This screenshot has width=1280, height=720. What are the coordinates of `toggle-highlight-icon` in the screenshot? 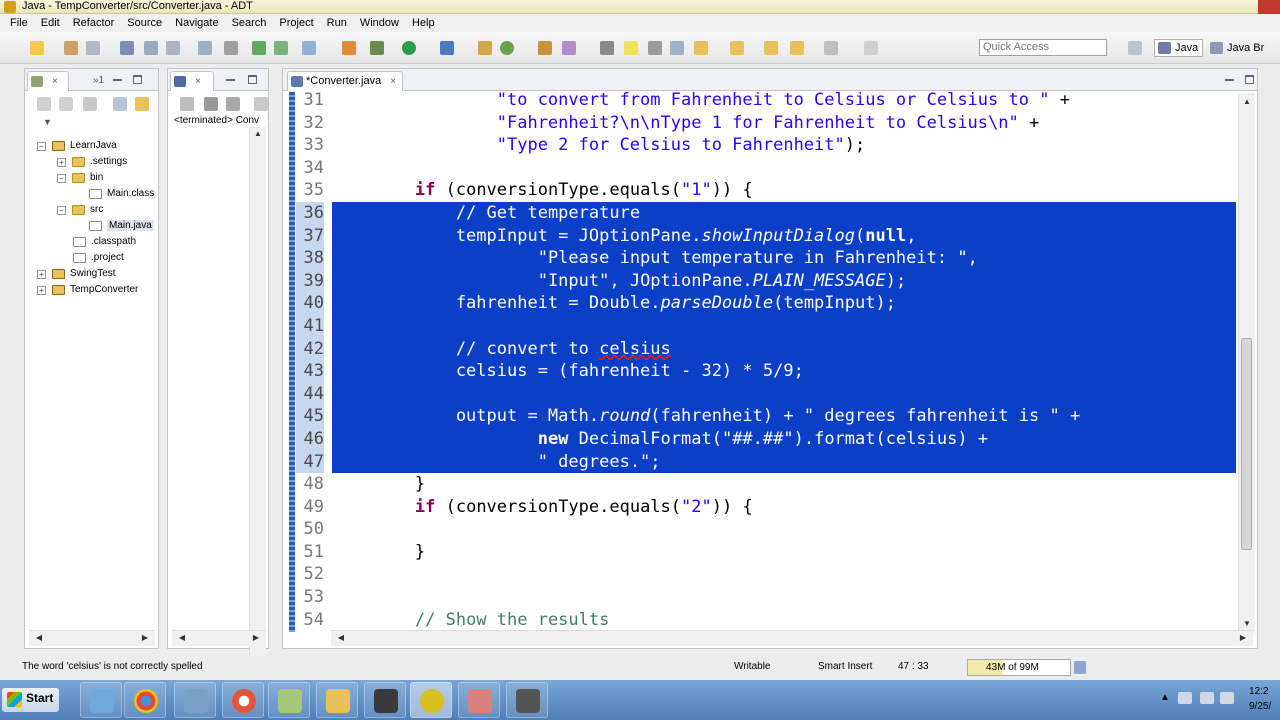 It's located at (631, 48).